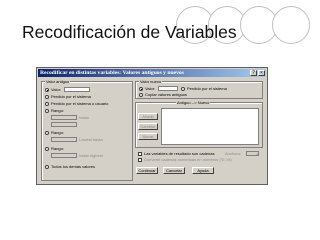 Image resolution: width=320 pixels, height=240 pixels. I want to click on continue-button: Continuar, so click(147, 170).